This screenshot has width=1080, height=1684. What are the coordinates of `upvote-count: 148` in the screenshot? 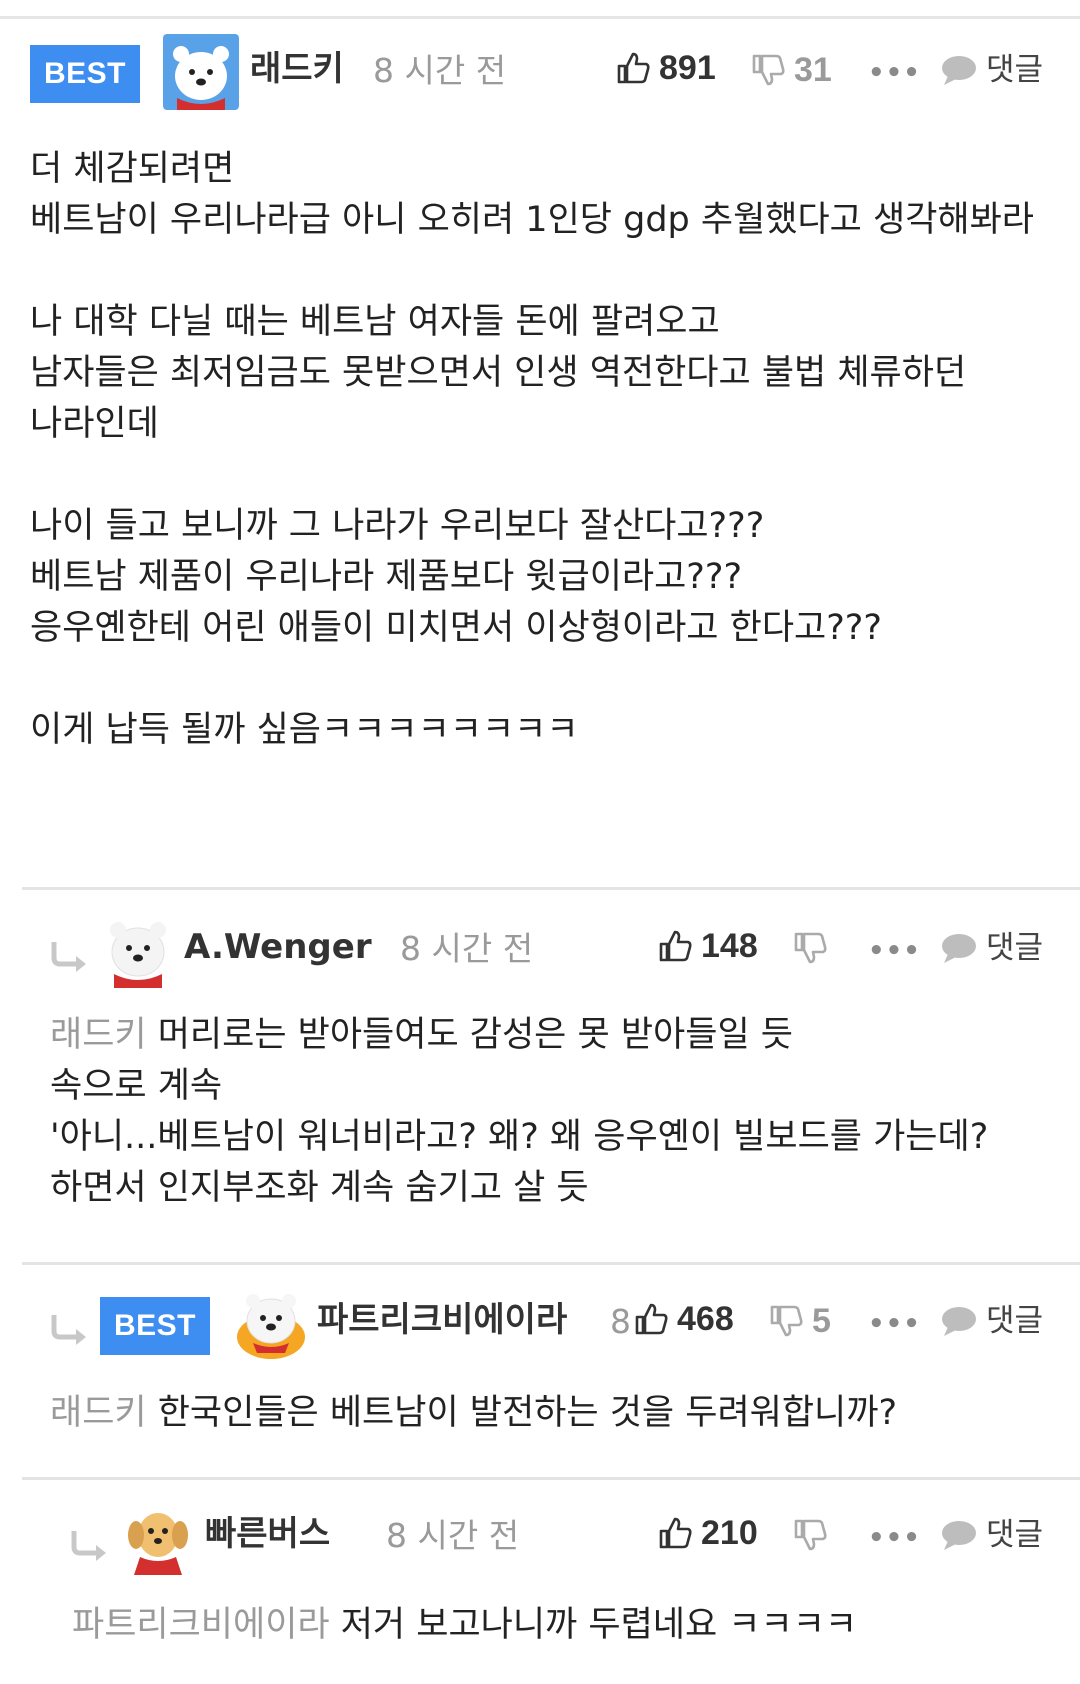 It's located at (729, 946).